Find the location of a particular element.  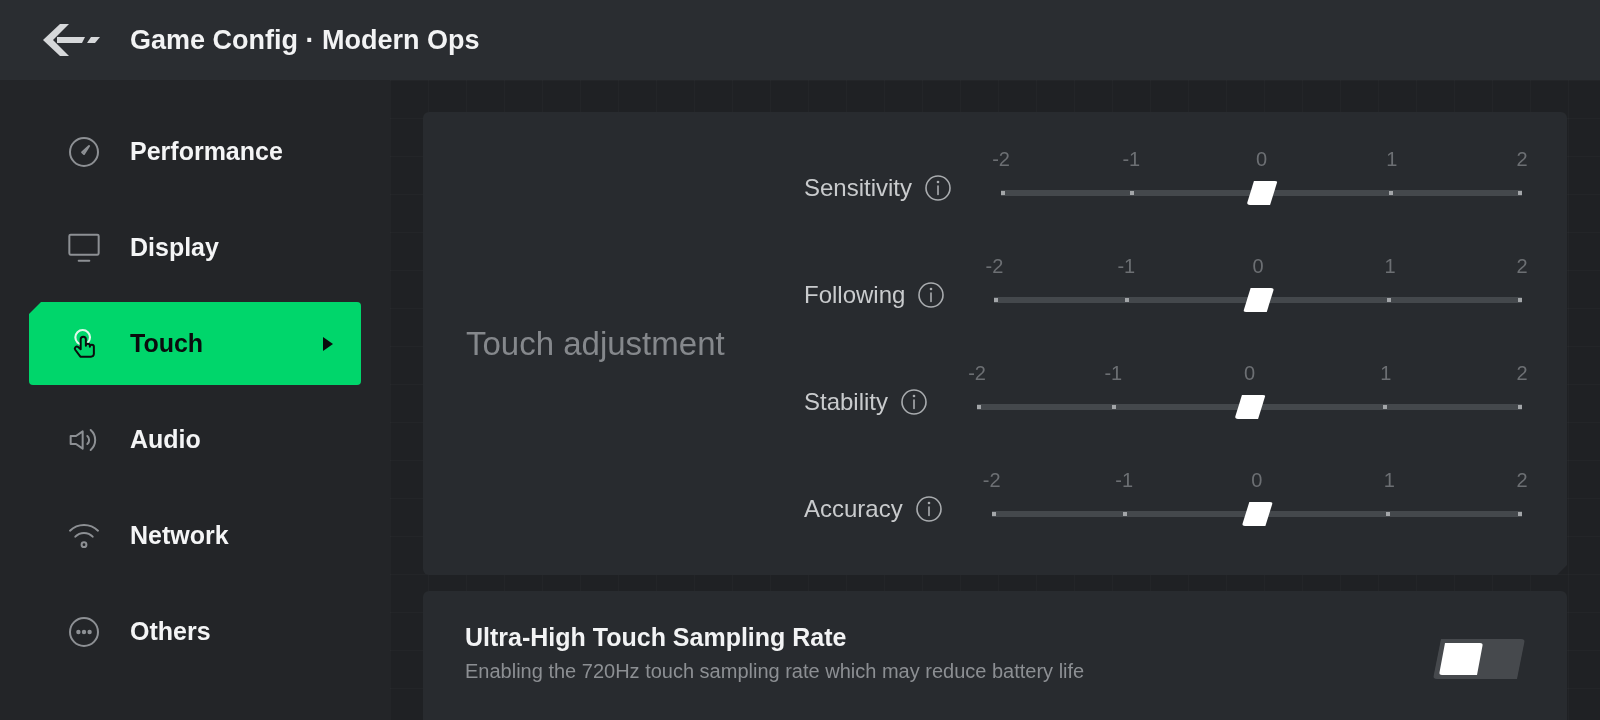

slider-label: Accuracy is located at coordinates (853, 509).